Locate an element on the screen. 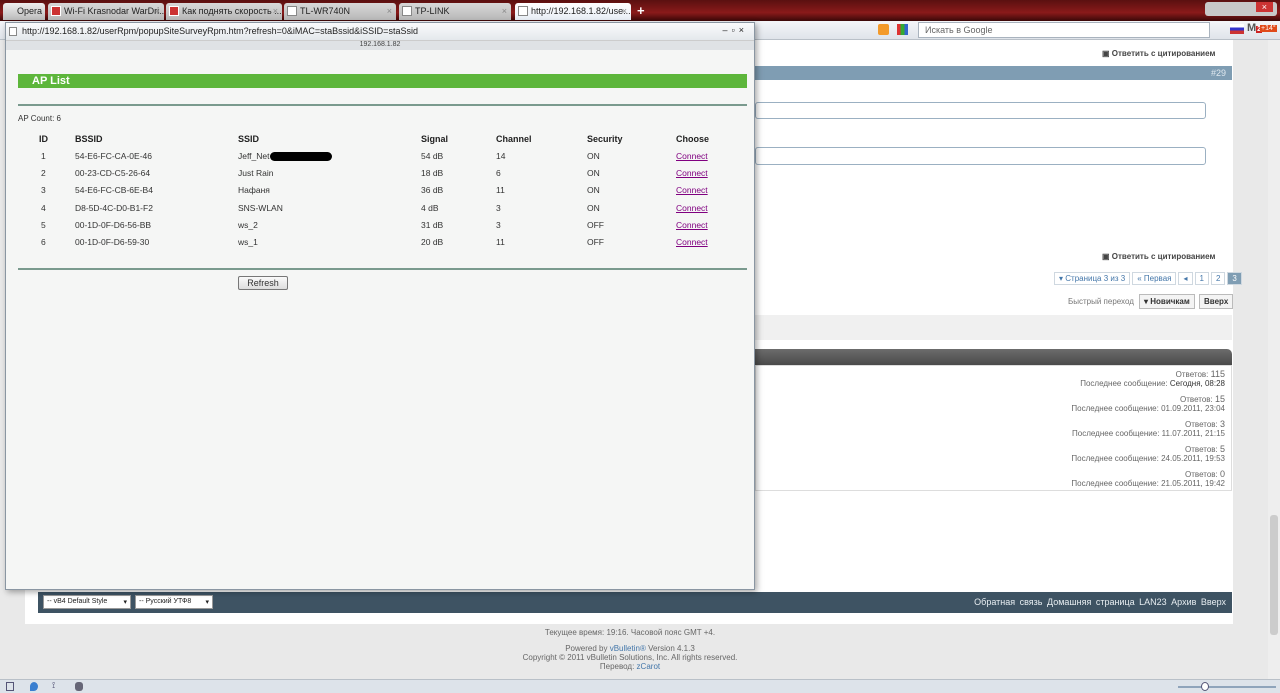 The width and height of the screenshot is (1280, 693). popup-host: 192.168.1.82 is located at coordinates (380, 45).